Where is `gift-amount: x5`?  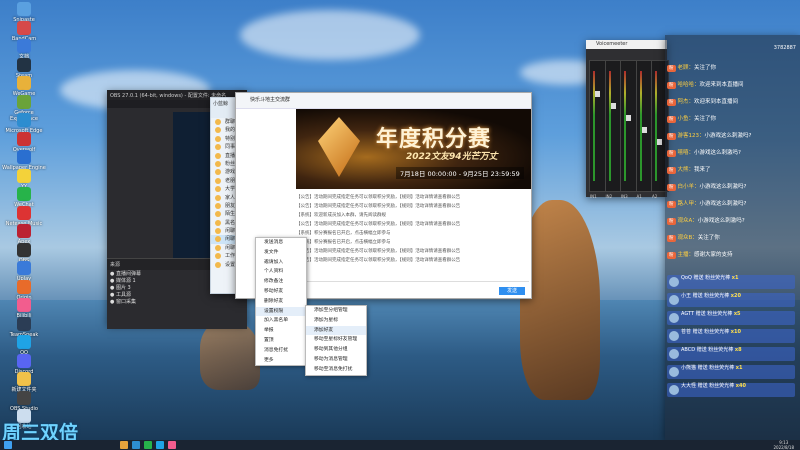 gift-amount: x5 is located at coordinates (737, 314).